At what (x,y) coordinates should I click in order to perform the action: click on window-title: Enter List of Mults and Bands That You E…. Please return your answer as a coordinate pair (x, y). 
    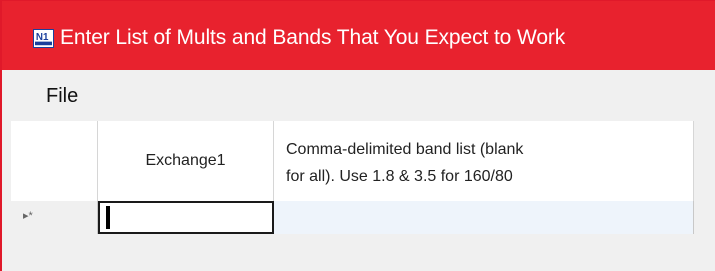
    Looking at the image, I should click on (313, 37).